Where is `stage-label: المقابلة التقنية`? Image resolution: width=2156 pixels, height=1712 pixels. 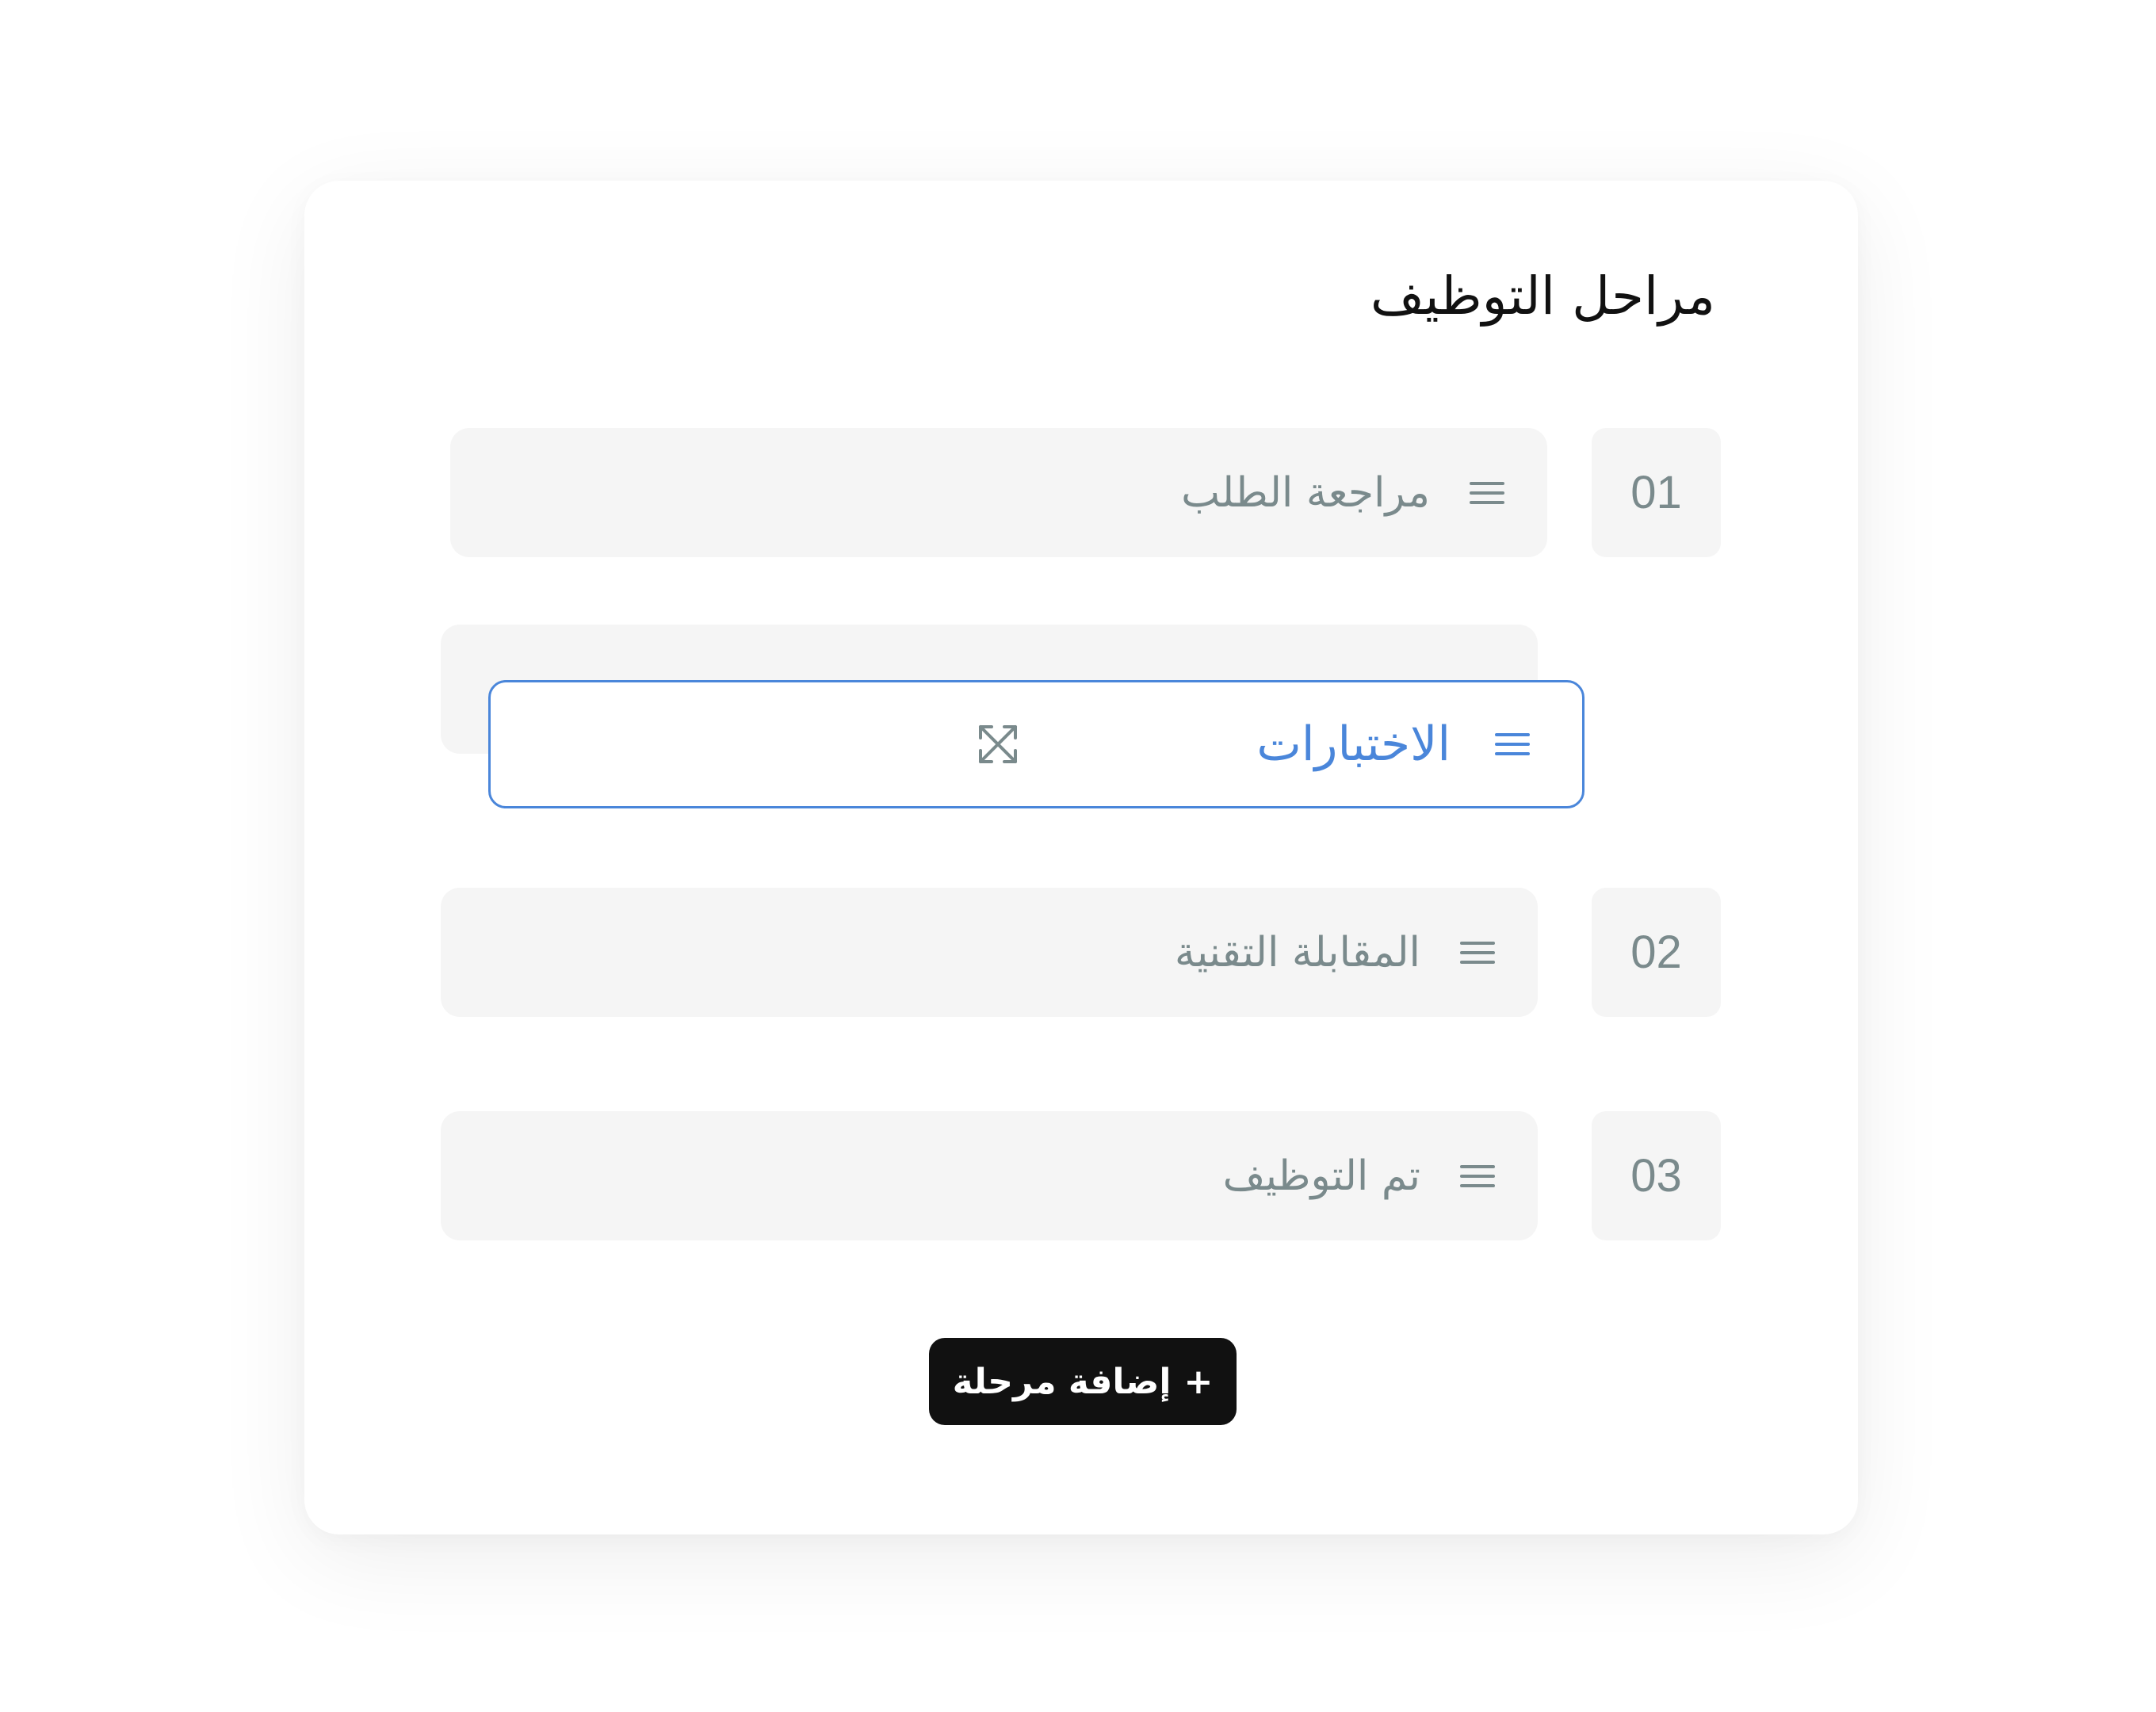 stage-label: المقابلة التقنية is located at coordinates (1297, 952).